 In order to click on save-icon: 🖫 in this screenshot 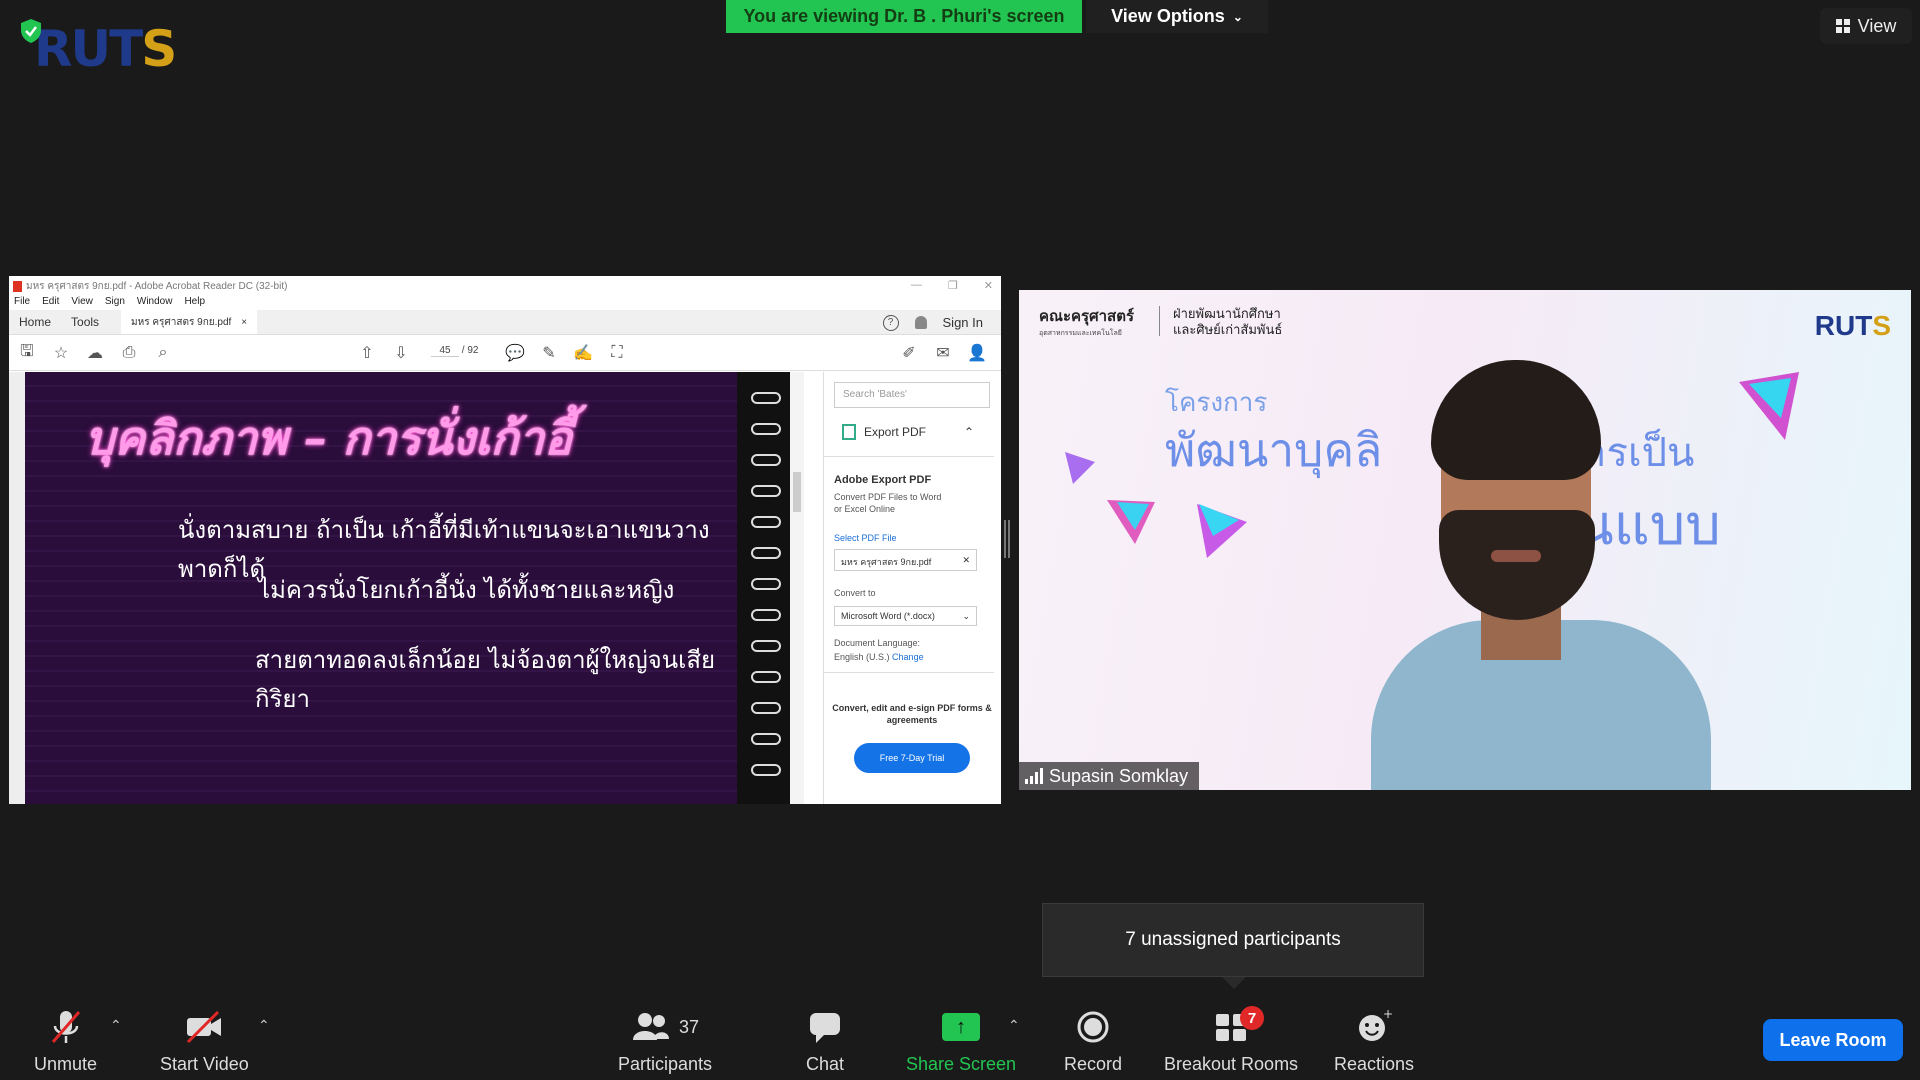, I will do `click(27, 353)`.